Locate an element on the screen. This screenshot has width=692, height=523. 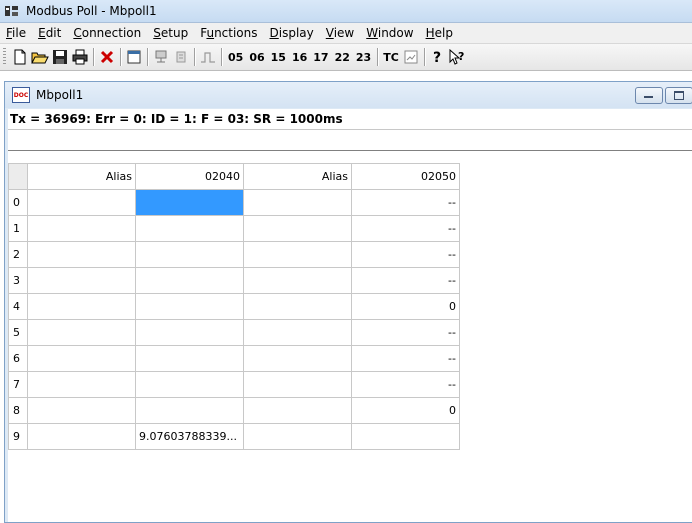
single-poll-icon is located at coordinates (208, 57).